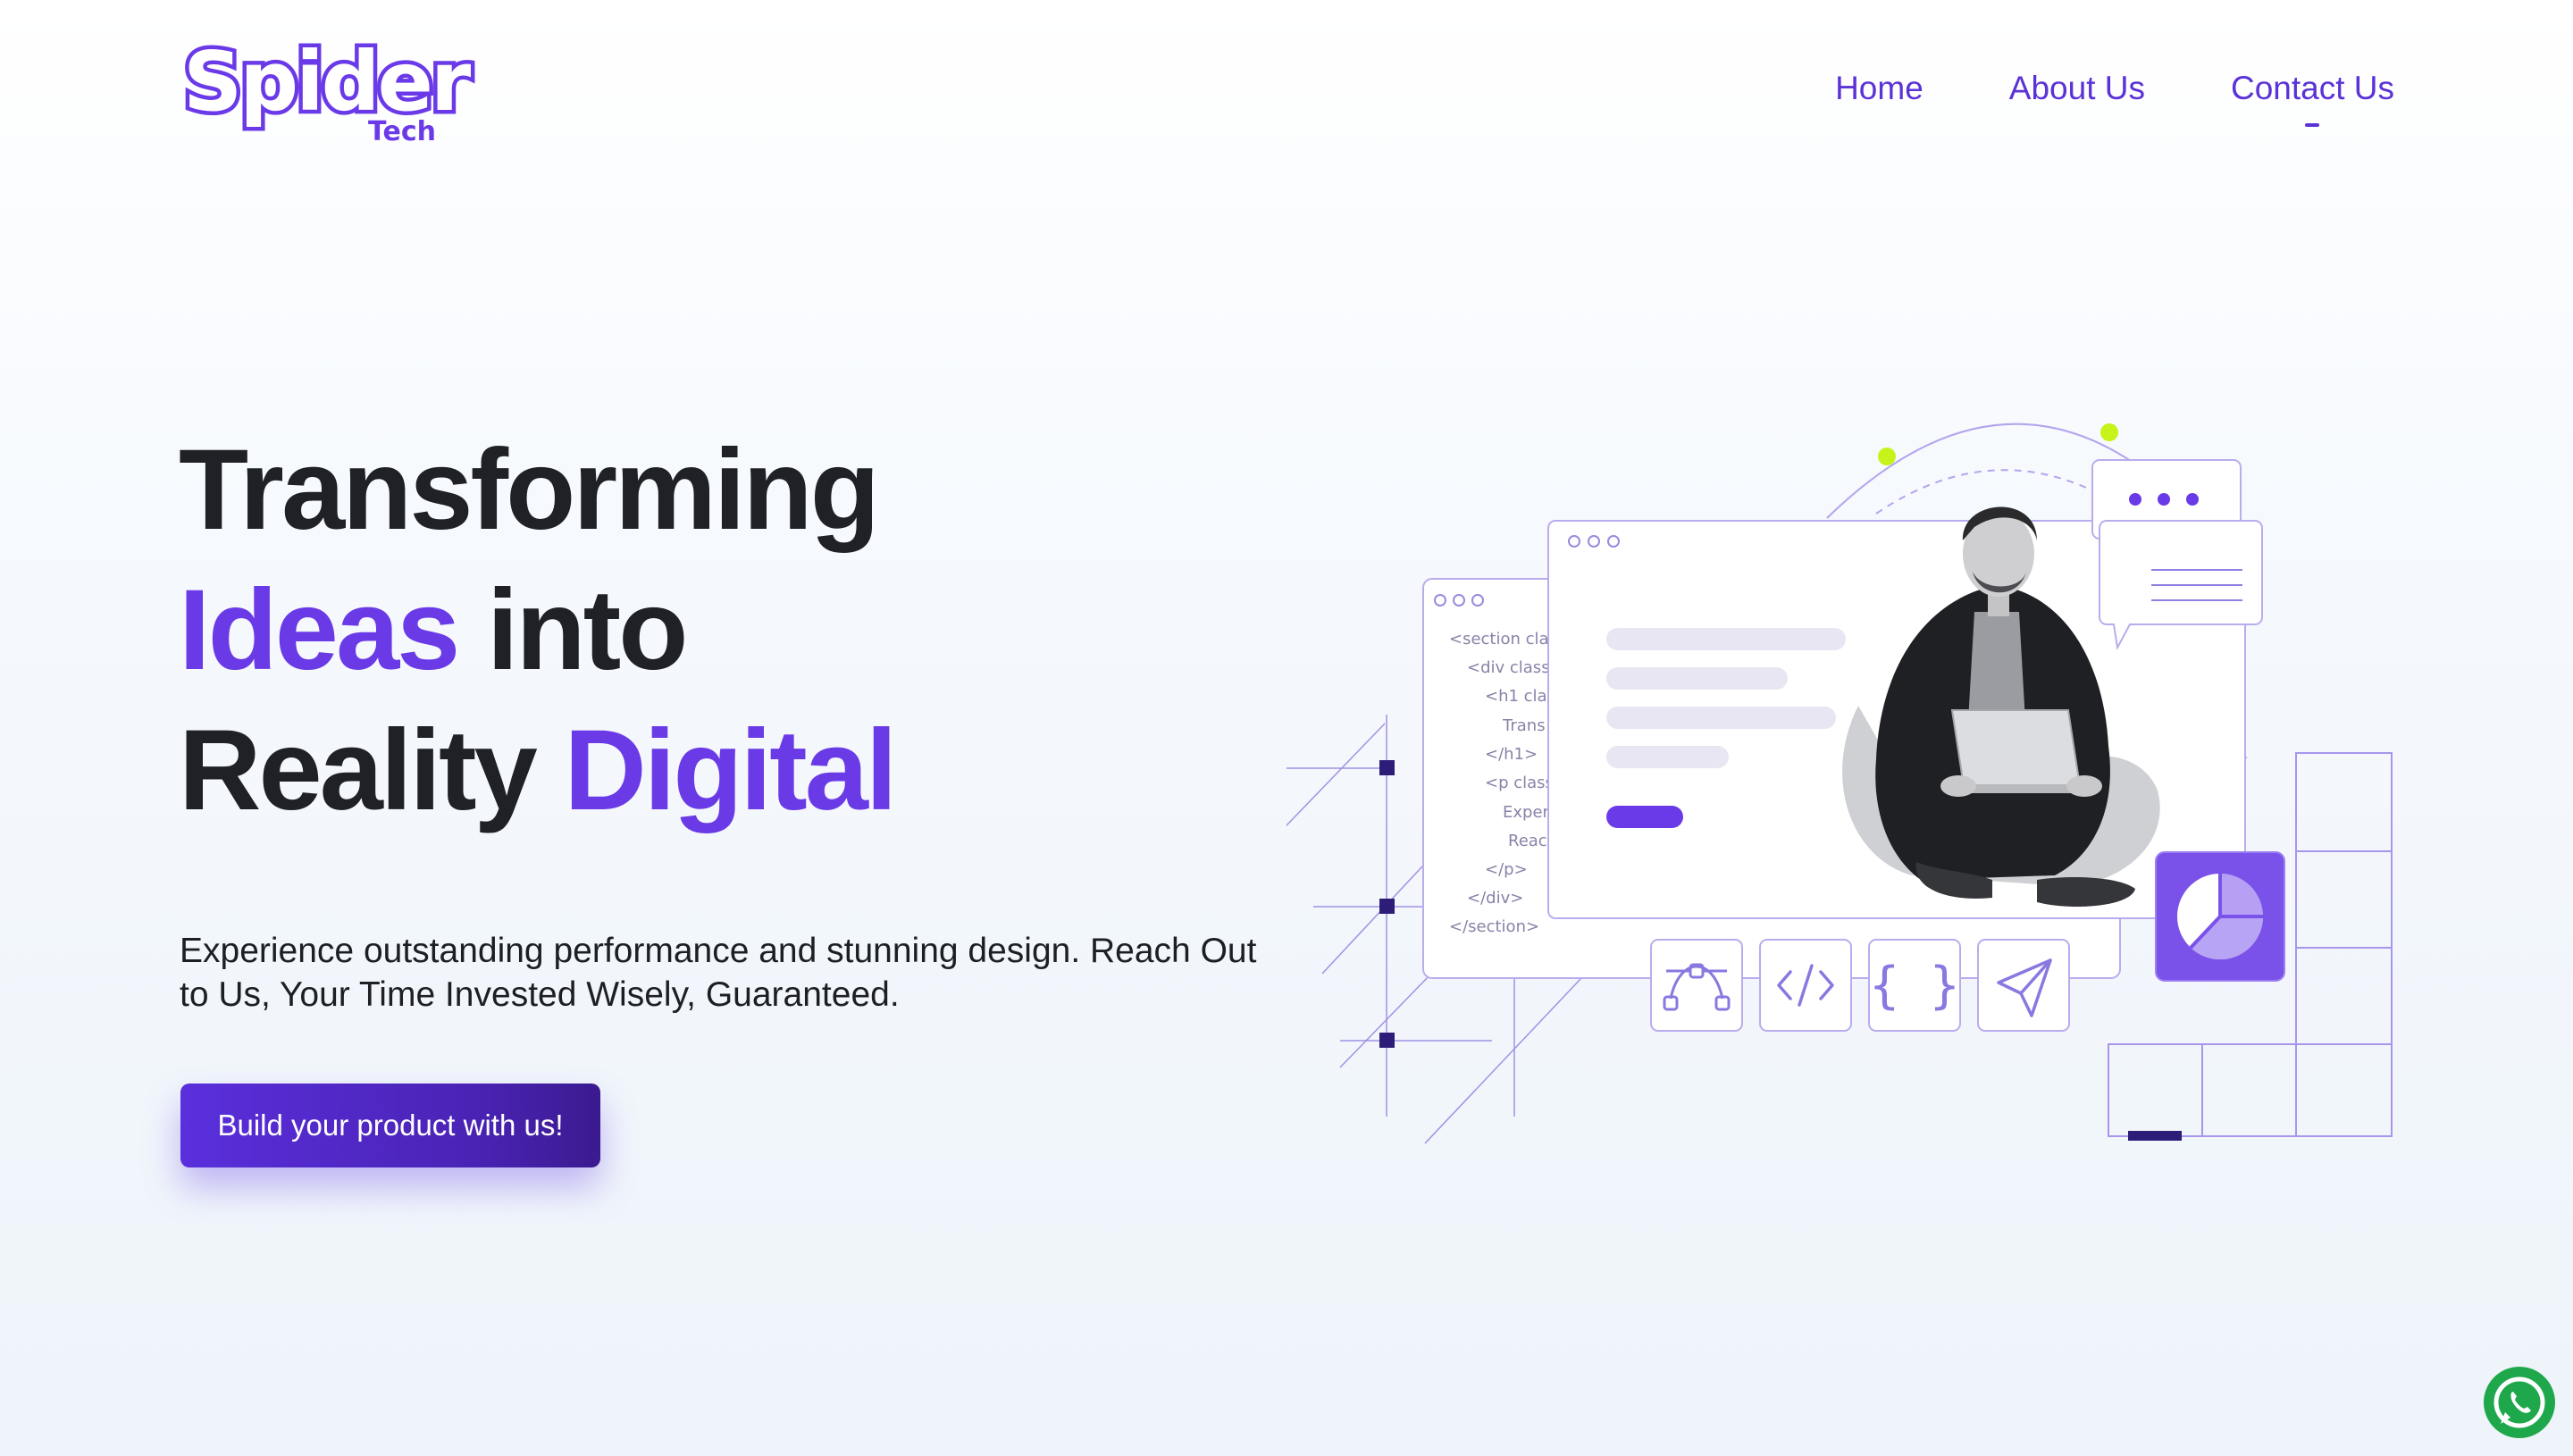  I want to click on curly-braces-icon: { }, so click(1914, 986).